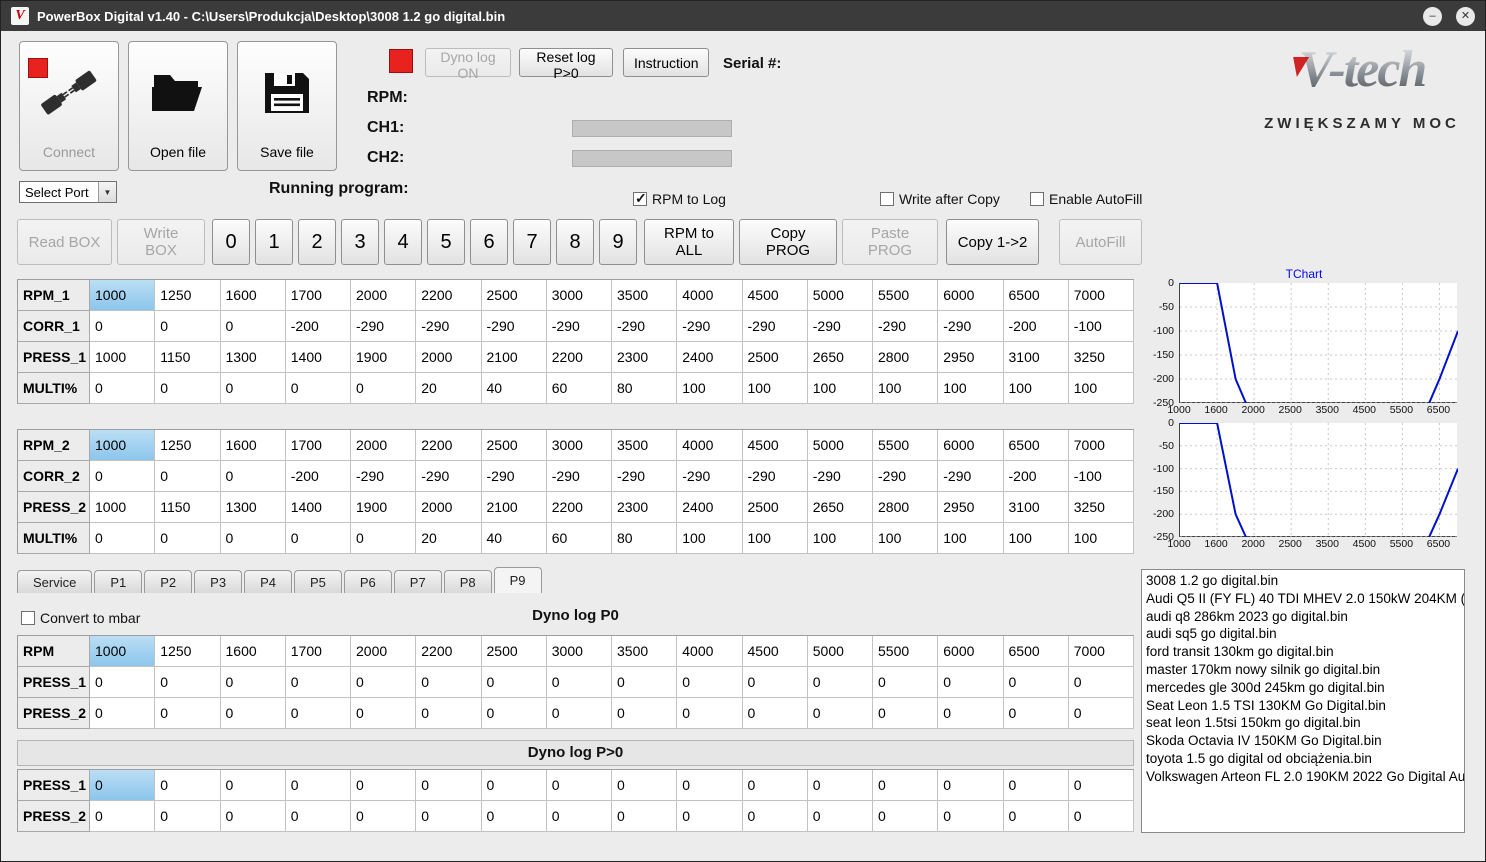  I want to click on grid-cell: 2300, so click(645, 357).